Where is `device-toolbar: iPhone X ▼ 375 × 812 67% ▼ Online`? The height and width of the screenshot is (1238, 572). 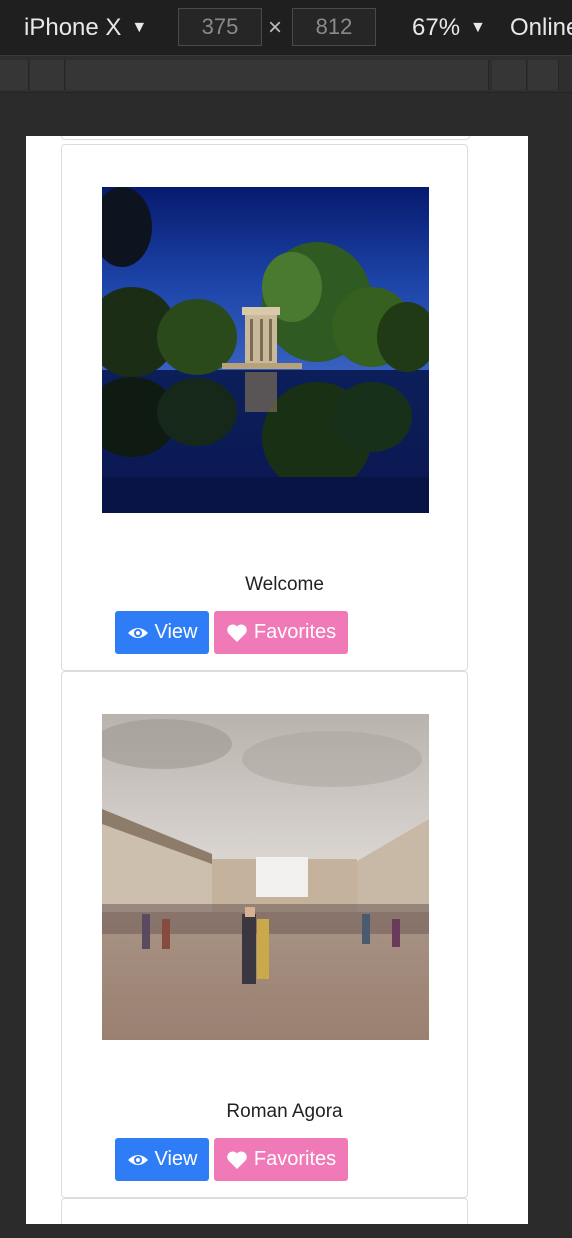 device-toolbar: iPhone X ▼ 375 × 812 67% ▼ Online is located at coordinates (286, 28).